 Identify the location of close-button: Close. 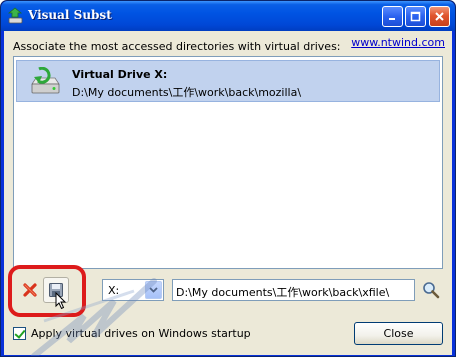
(398, 333).